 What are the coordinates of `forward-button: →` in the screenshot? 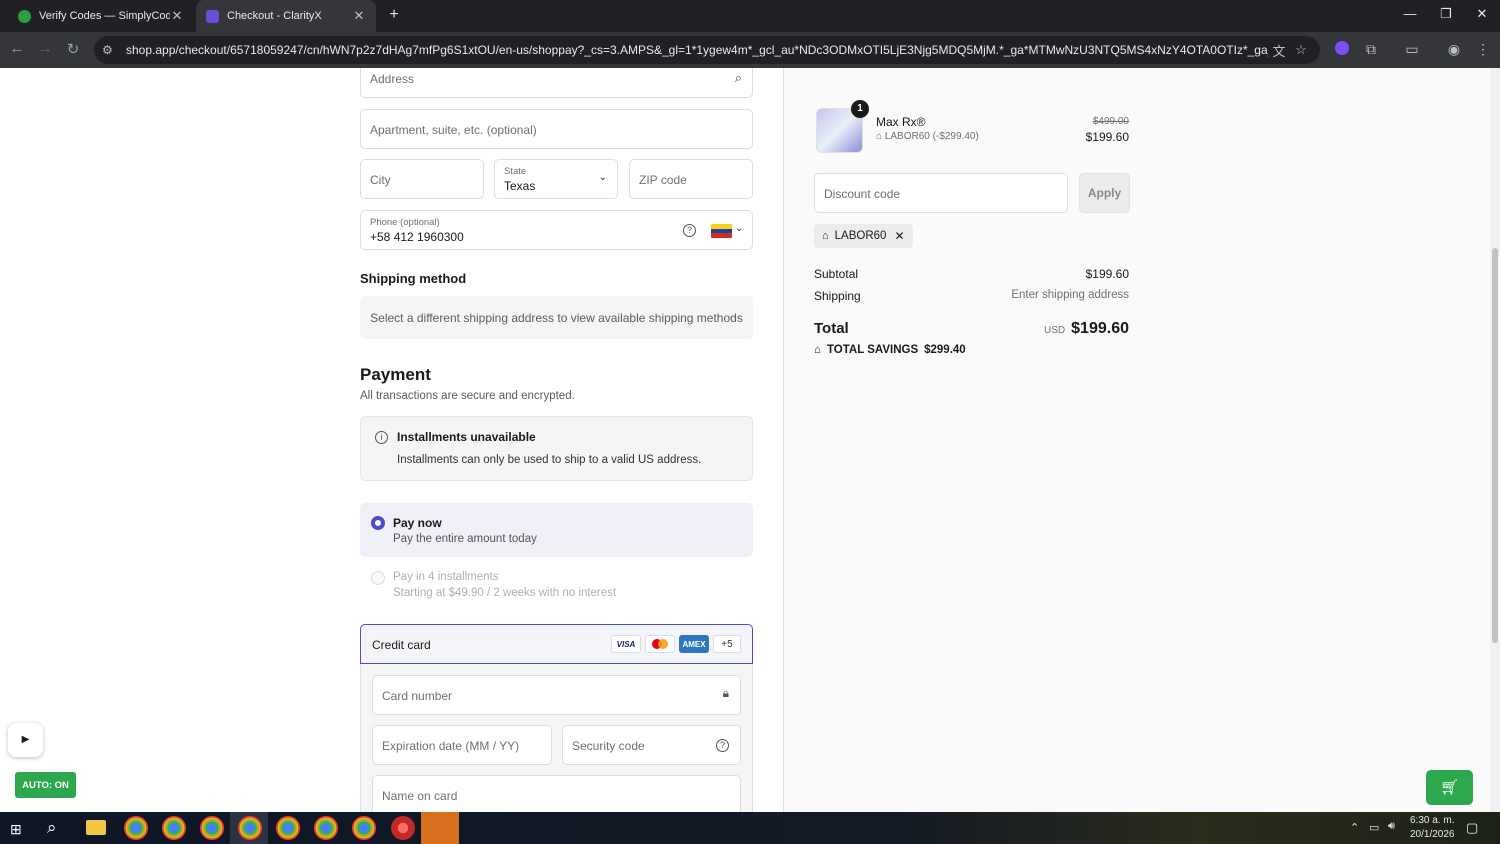 It's located at (45, 48).